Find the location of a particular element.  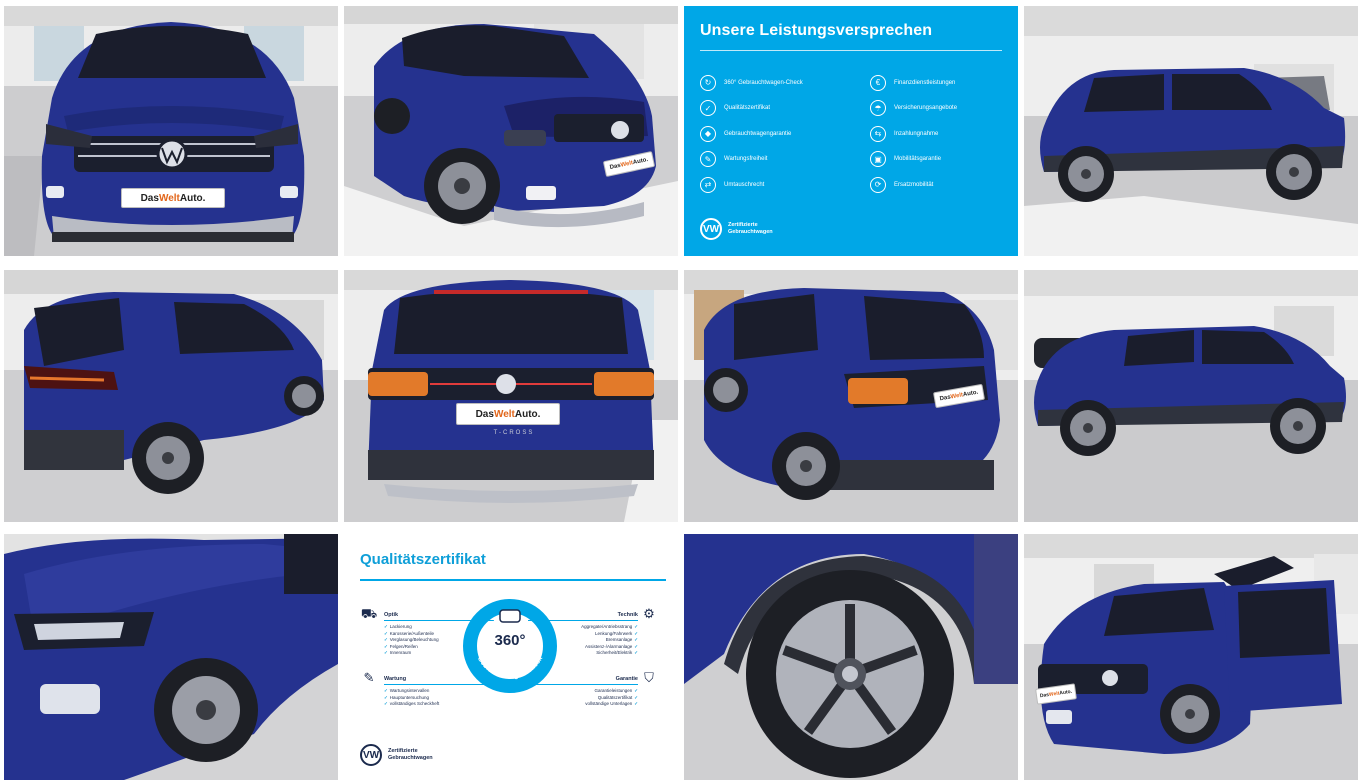

promise-item: ☂ Versicherungsangebote is located at coordinates (944, 109).